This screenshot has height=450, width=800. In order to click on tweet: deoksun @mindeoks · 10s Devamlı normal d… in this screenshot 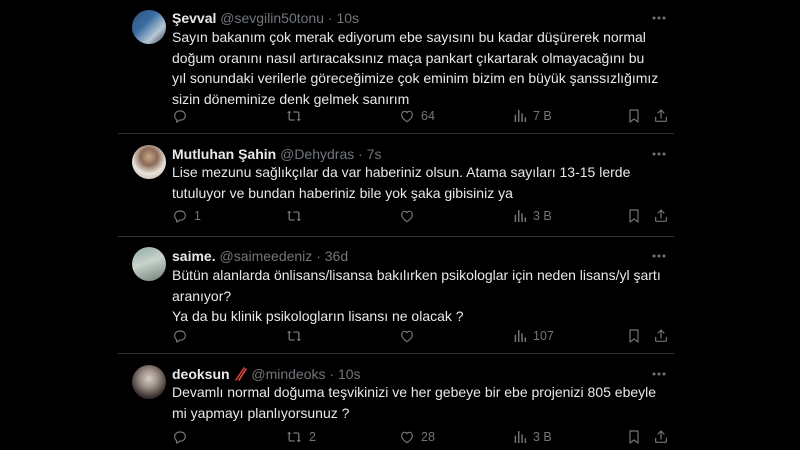, I will do `click(396, 402)`.